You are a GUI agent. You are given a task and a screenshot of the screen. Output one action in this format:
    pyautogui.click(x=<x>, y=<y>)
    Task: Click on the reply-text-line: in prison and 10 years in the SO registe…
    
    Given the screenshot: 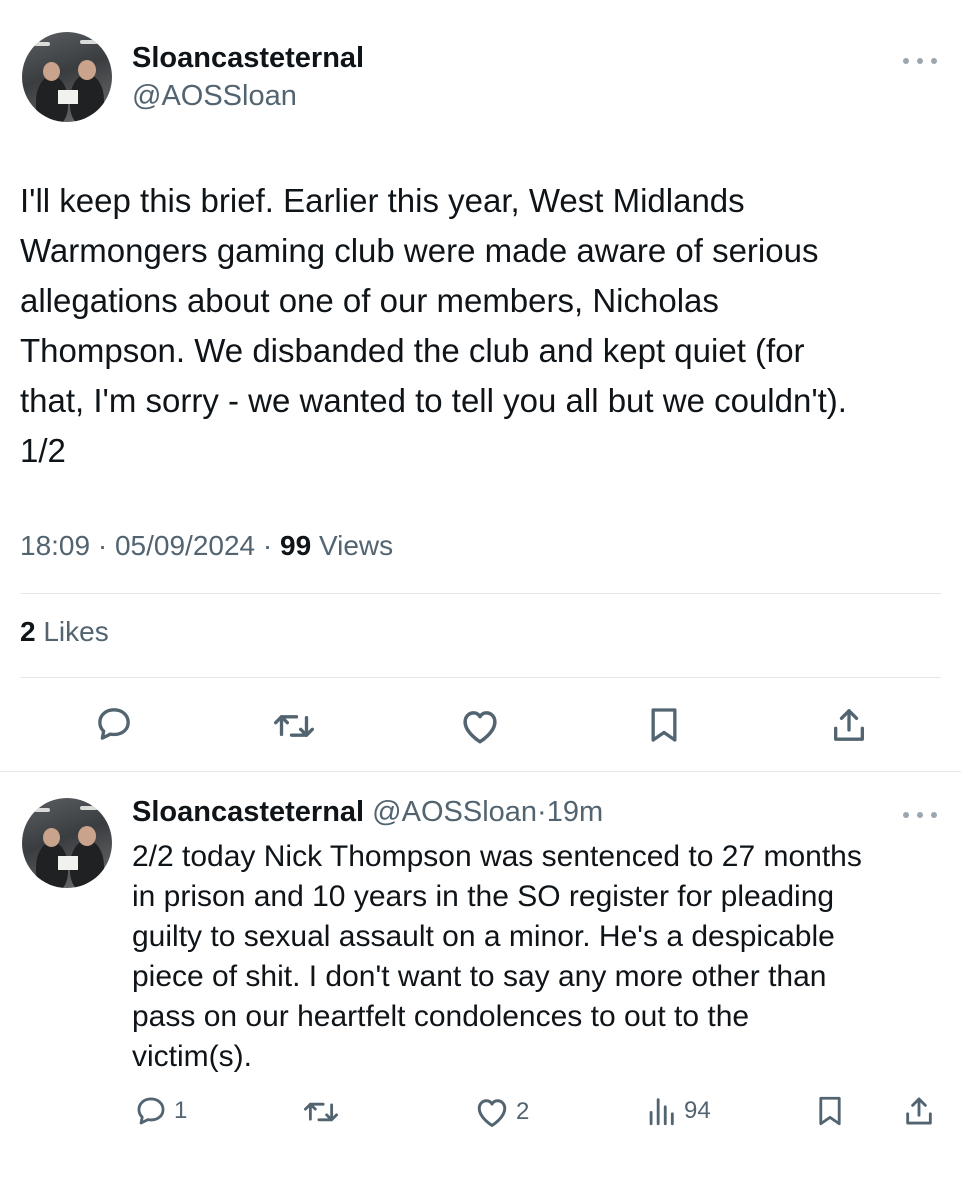 What is the action you would take?
    pyautogui.click(x=483, y=896)
    